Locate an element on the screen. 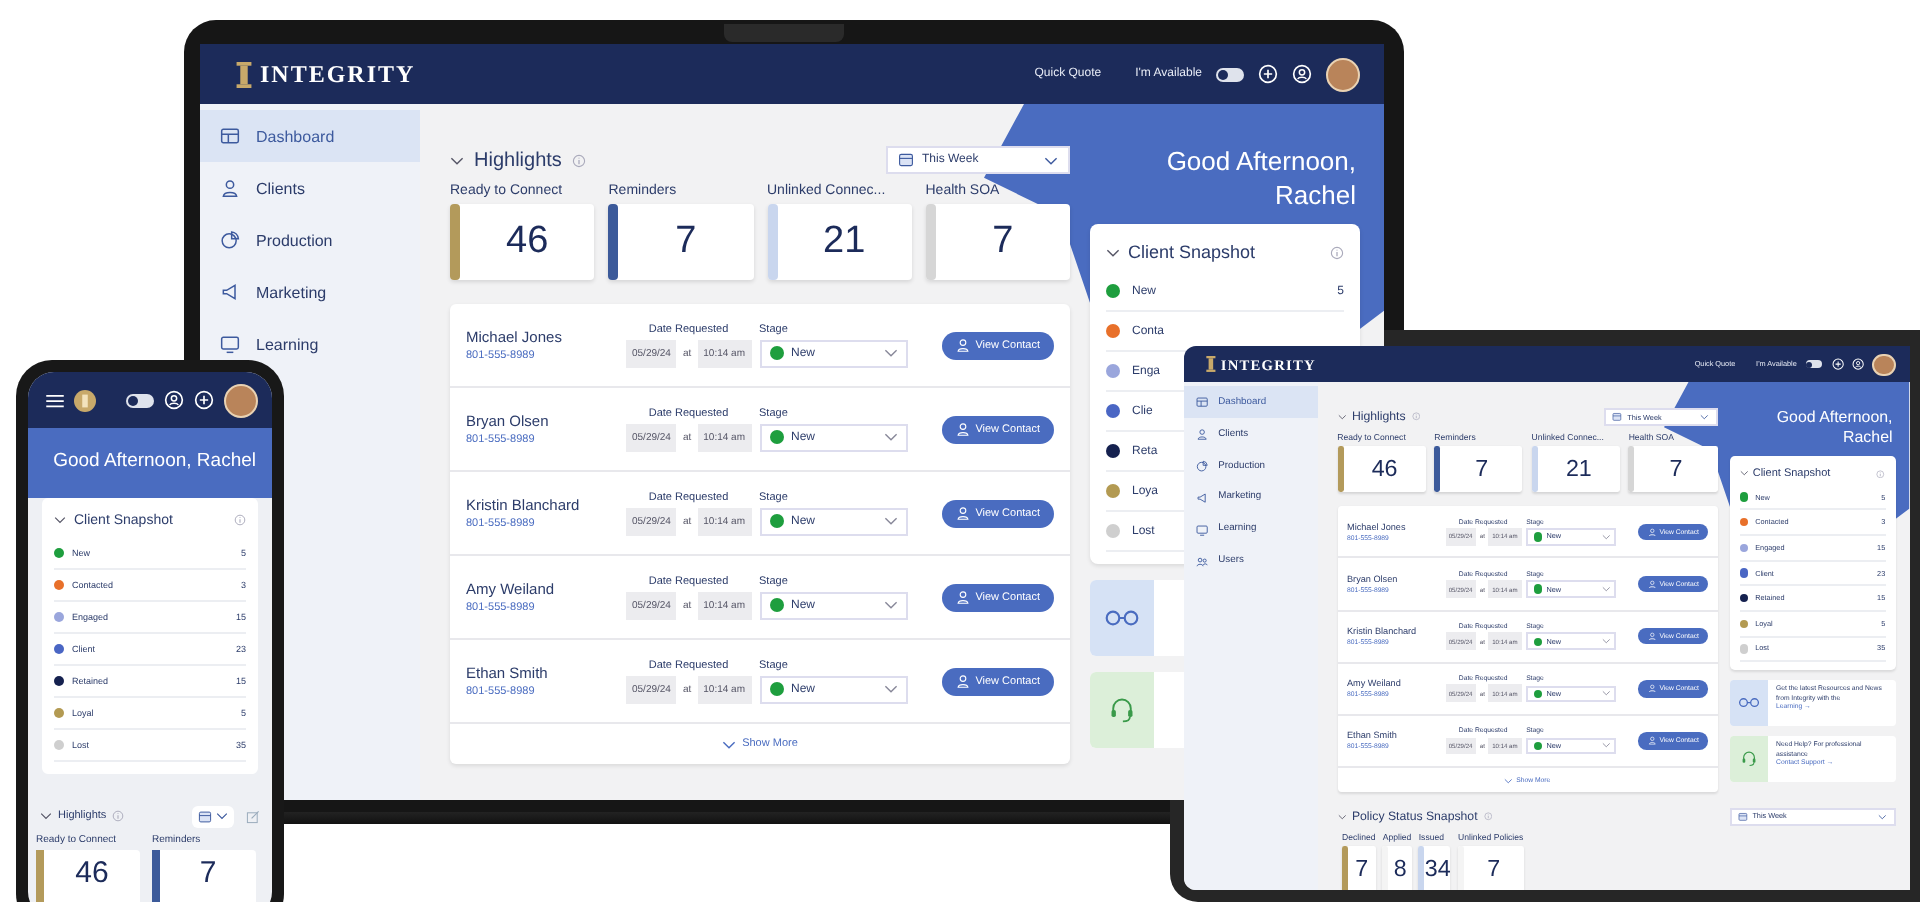  metric-card: 34 is located at coordinates (1434, 867).